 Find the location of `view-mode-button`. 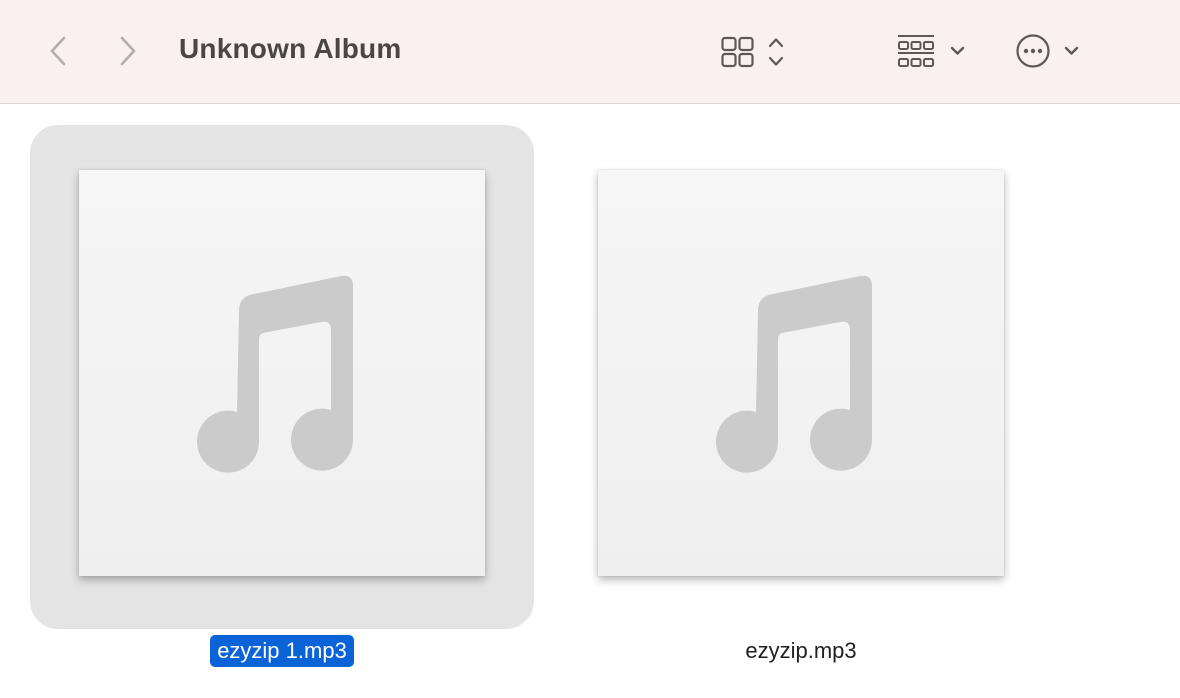

view-mode-button is located at coordinates (755, 51).